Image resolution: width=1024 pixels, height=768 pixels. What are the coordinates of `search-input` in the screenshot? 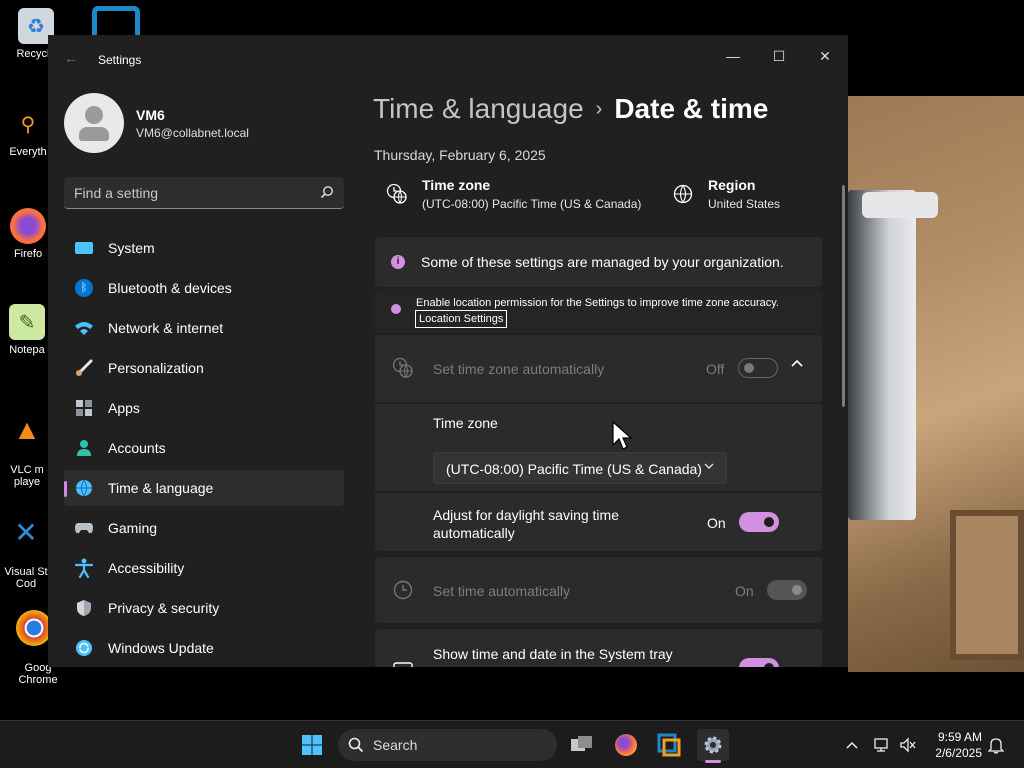 It's located at (189, 193).